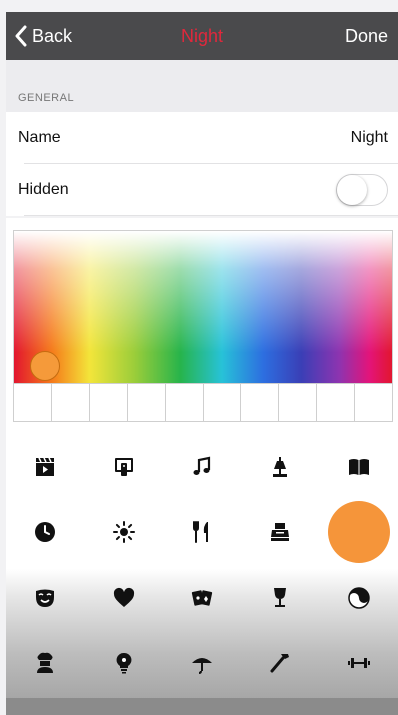  I want to click on moon-icon, so click(357, 532).